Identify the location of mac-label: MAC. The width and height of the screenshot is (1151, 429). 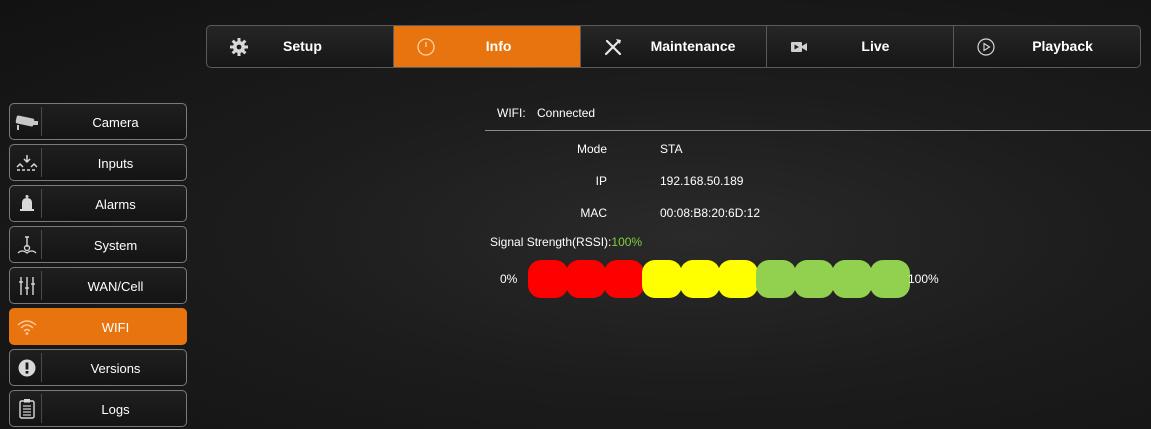
(593, 213).